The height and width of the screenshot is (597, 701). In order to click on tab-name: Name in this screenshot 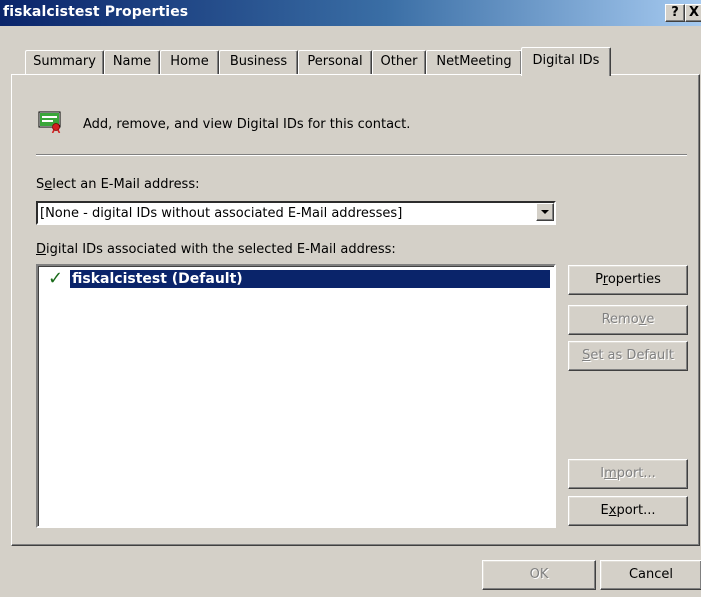, I will do `click(132, 62)`.